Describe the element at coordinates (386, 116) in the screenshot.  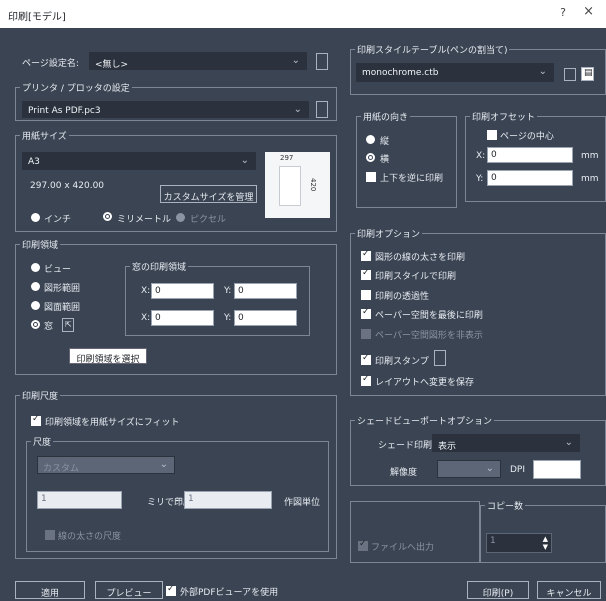
I see `orientation-legend: 用紙の向き` at that location.